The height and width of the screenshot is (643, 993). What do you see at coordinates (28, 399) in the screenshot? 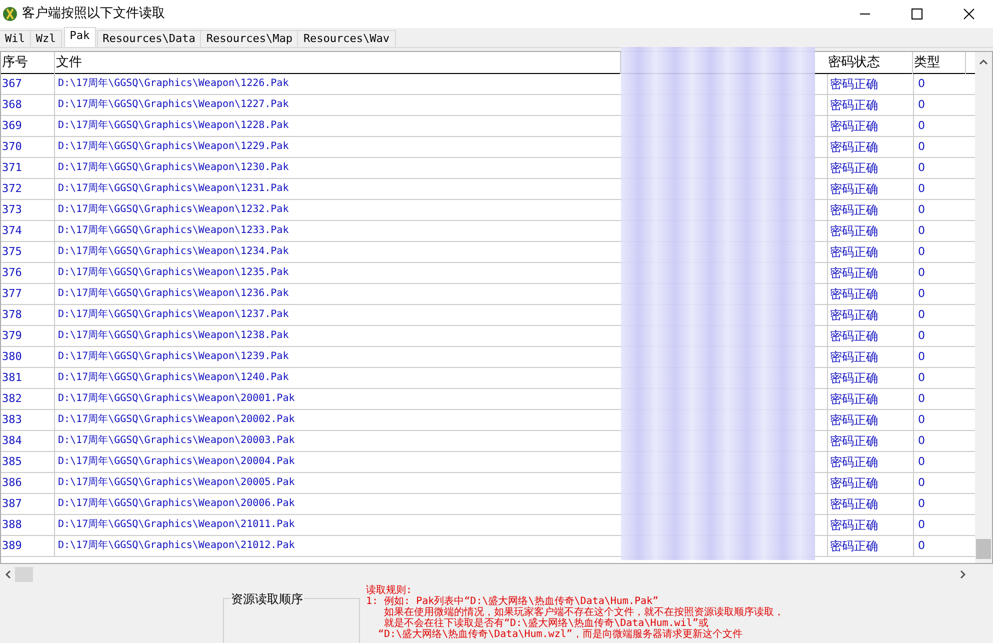
I see `table-cell: 382` at bounding box center [28, 399].